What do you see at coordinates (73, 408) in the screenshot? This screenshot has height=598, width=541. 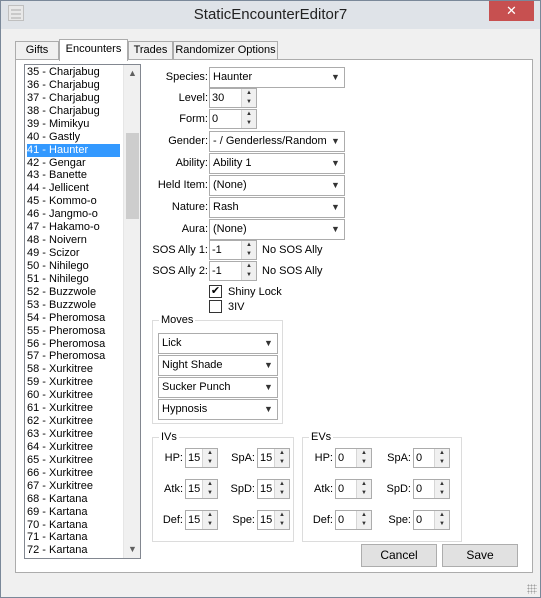 I see `list-item: 61 - Xurkitree` at bounding box center [73, 408].